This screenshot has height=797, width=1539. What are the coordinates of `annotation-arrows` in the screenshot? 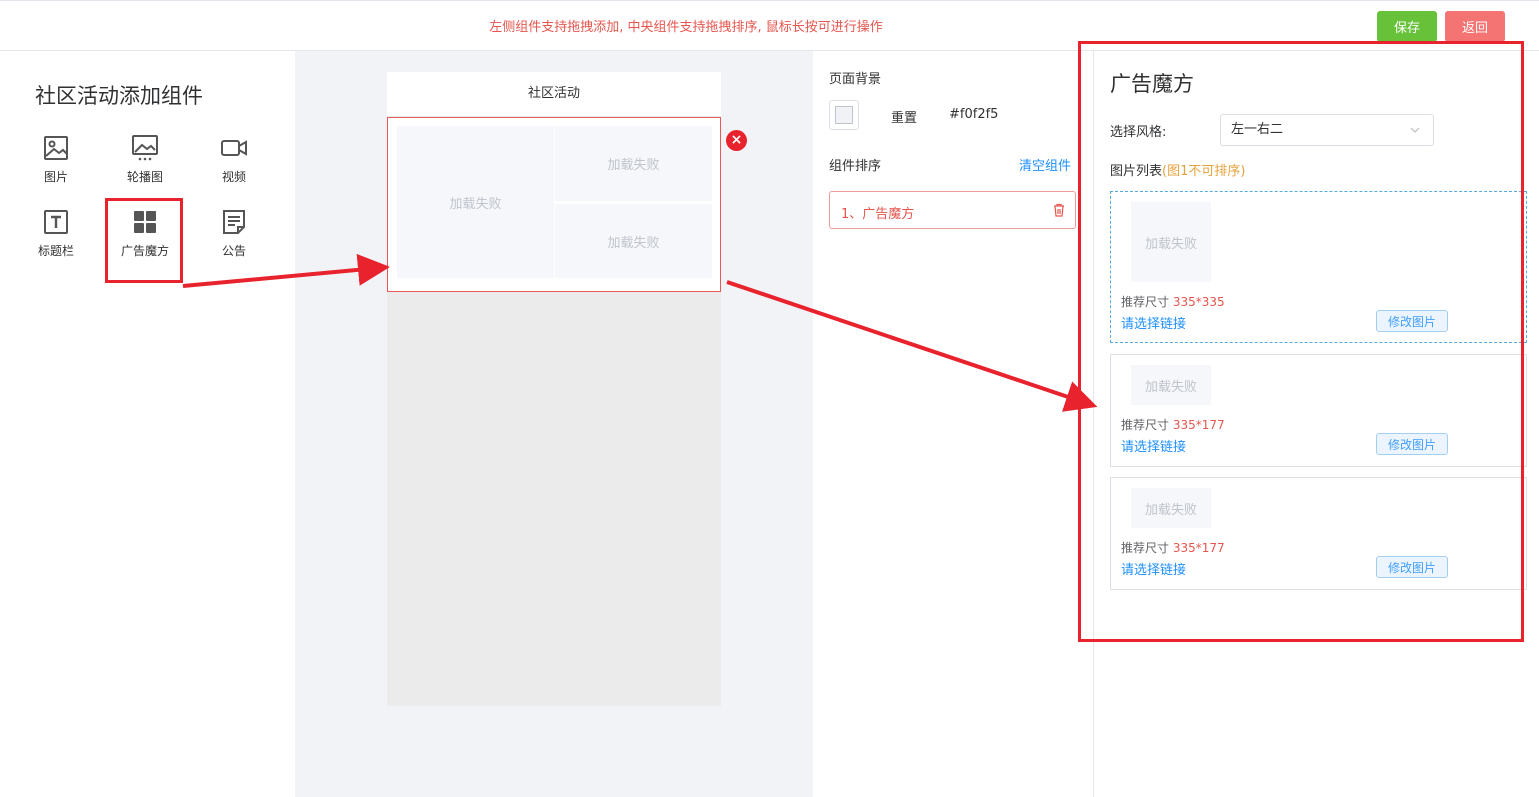 It's located at (640, 332).